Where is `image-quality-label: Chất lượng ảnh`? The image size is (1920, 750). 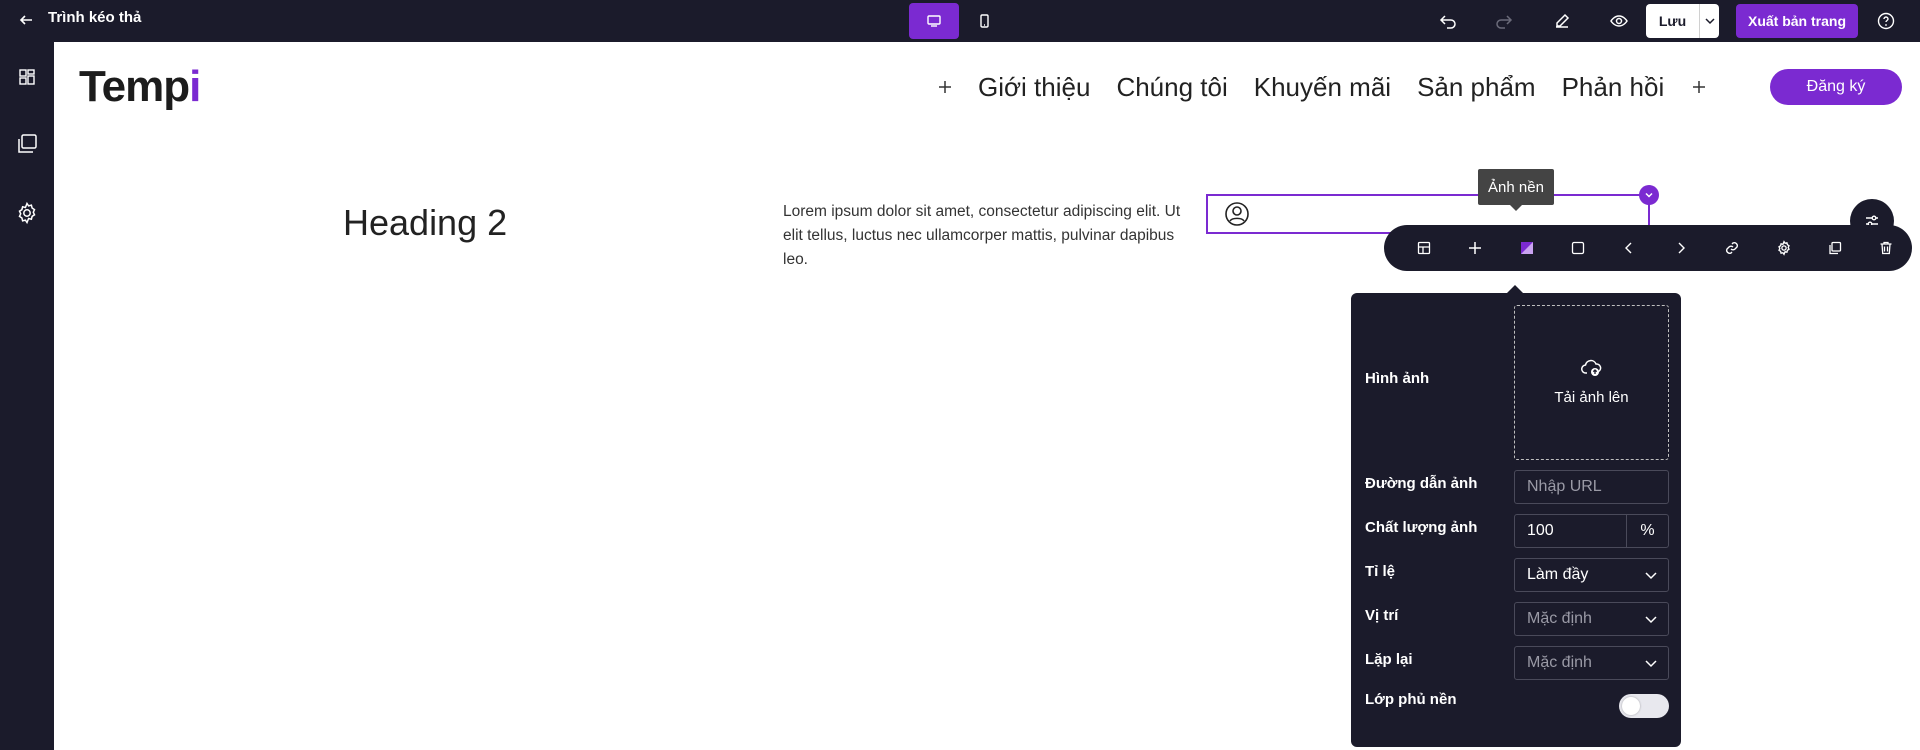
image-quality-label: Chất lượng ảnh is located at coordinates (1421, 527).